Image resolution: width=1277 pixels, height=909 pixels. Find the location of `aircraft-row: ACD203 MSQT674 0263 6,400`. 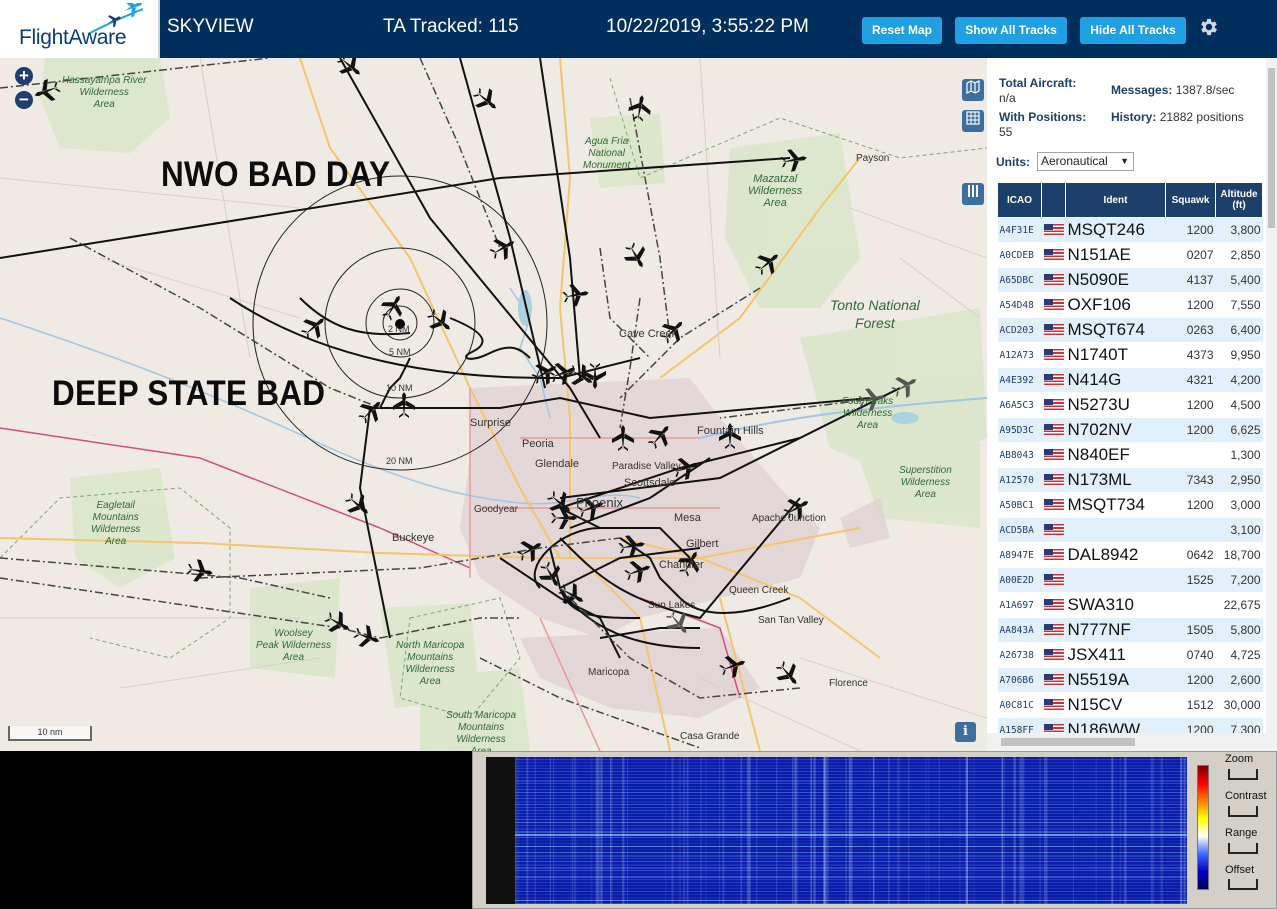

aircraft-row: ACD203 MSQT674 0263 6,400 is located at coordinates (1130, 330).